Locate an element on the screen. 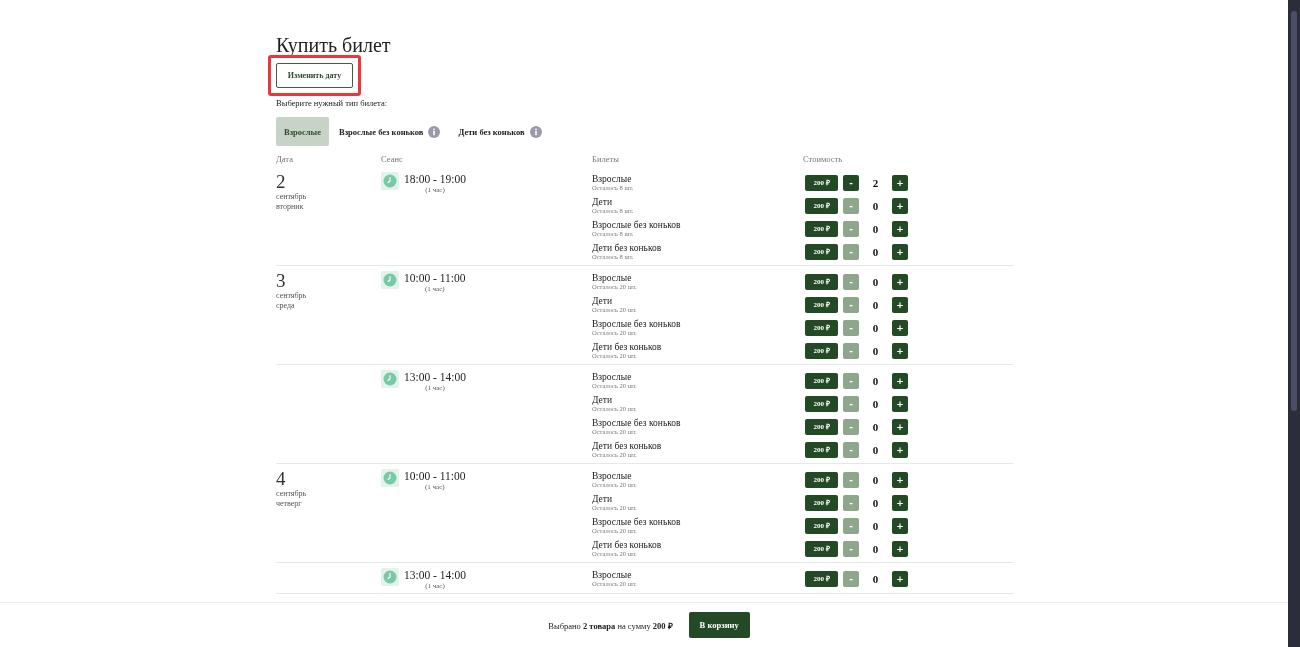 This screenshot has width=1300, height=647. date-weekday: четверг is located at coordinates (289, 504).